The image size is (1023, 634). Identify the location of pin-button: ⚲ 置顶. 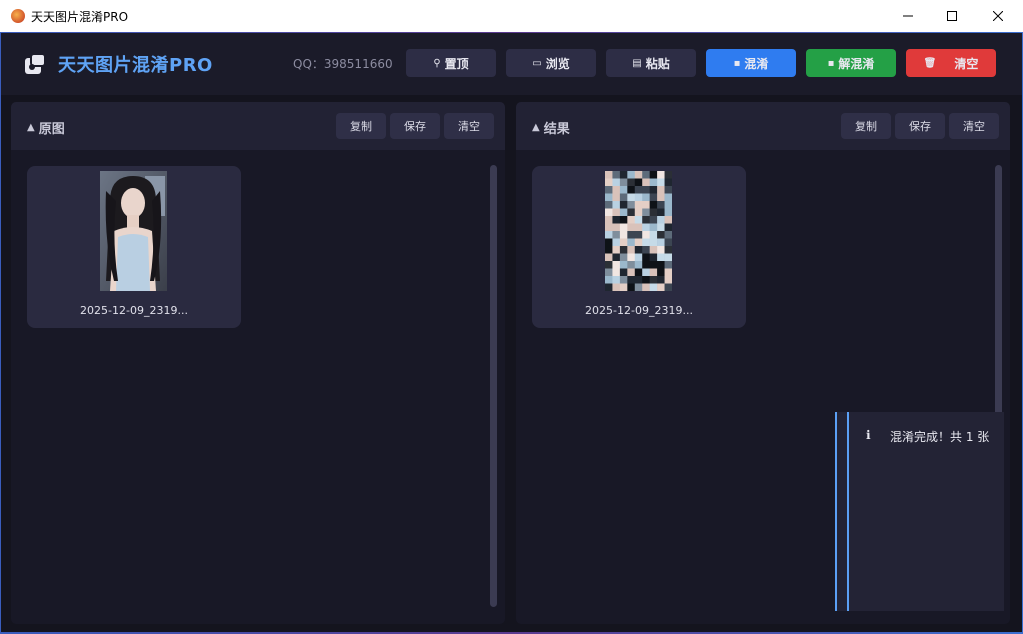
(451, 63).